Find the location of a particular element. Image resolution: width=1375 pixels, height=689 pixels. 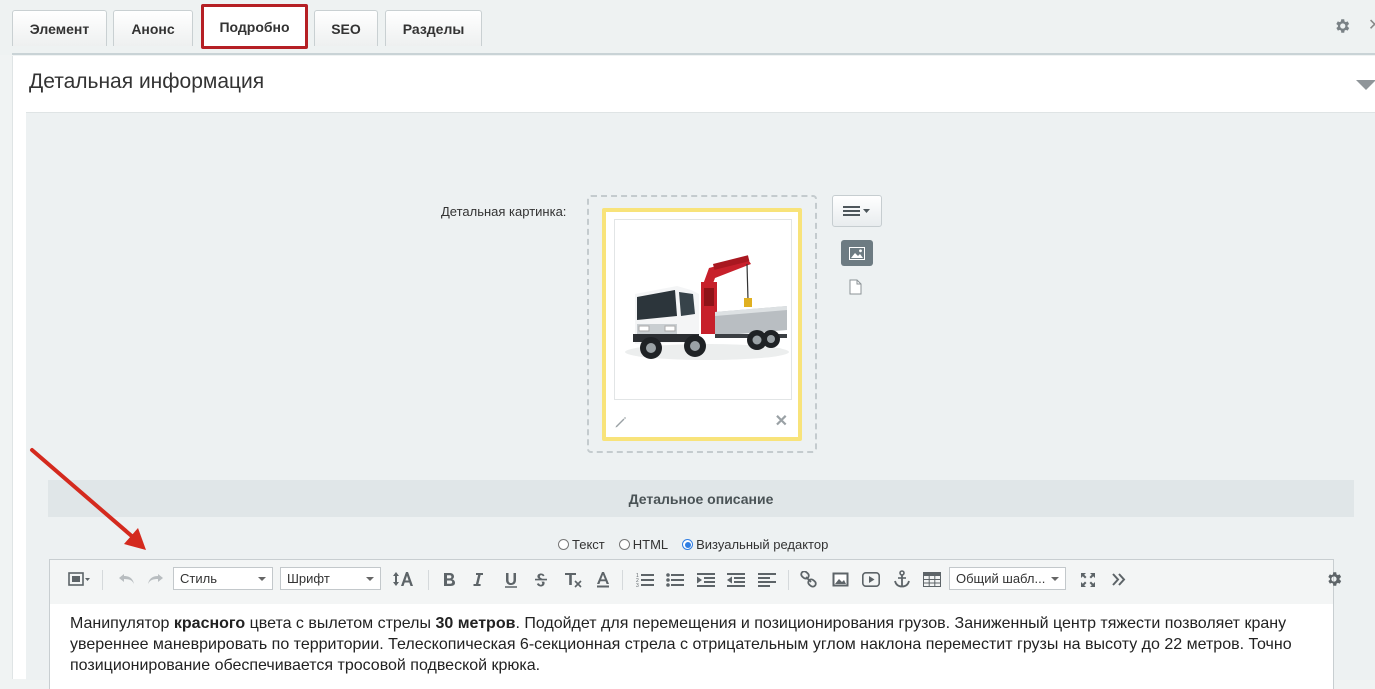

fullscreen-icon is located at coordinates (1088, 580).